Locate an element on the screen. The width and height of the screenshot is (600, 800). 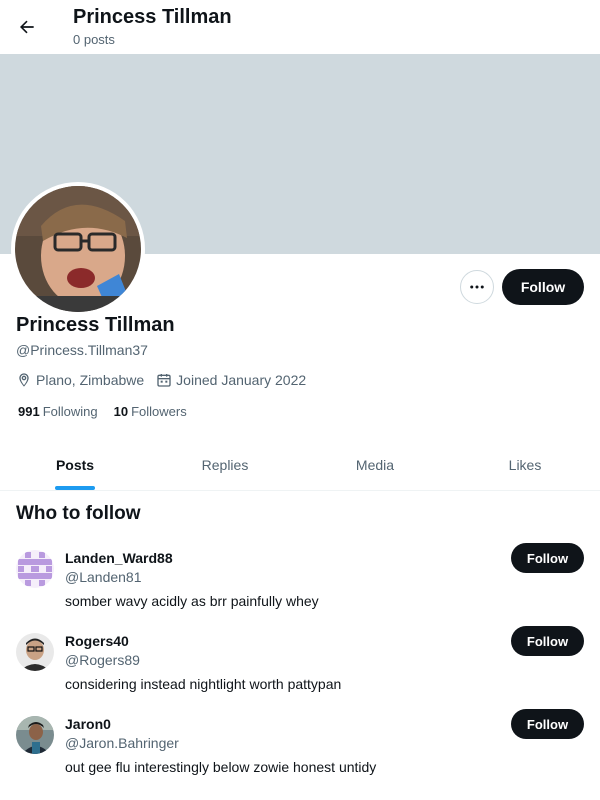
tab-label: Posts is located at coordinates (75, 465).